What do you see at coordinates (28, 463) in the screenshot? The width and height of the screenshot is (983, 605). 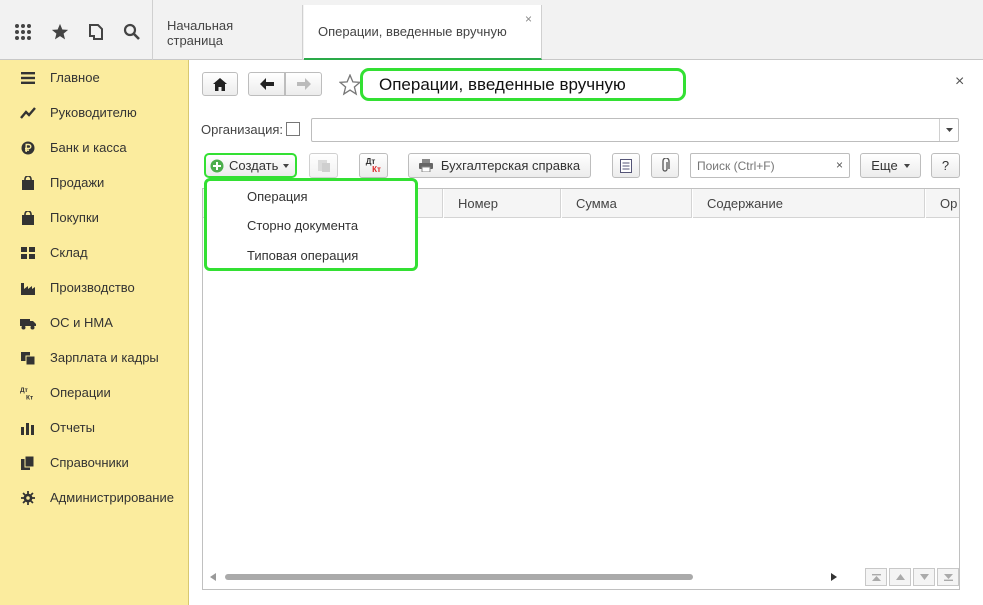 I see `books-icon` at bounding box center [28, 463].